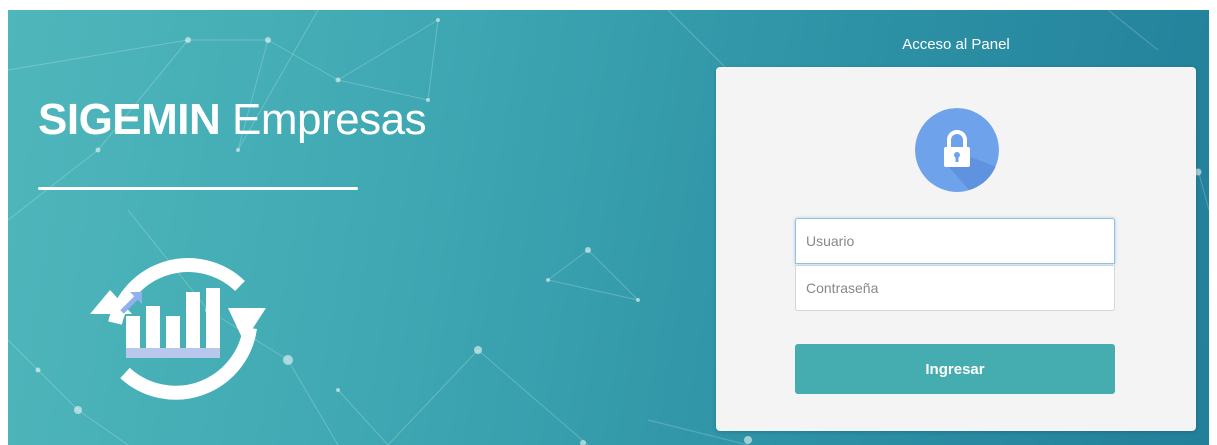 The height and width of the screenshot is (445, 1217). I want to click on sync-bar-chart-icon, so click(178, 329).